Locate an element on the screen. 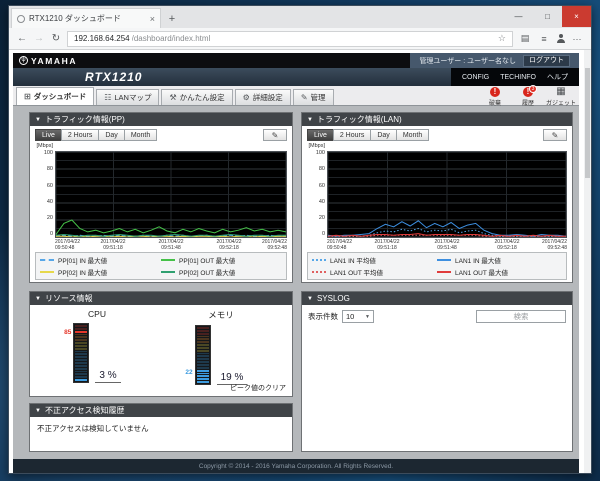  person-icon is located at coordinates (560, 38).